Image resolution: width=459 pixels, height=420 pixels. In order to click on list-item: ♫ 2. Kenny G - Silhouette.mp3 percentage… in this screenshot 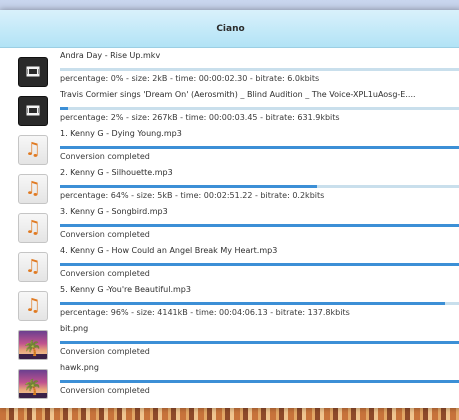, I will do `click(229, 187)`.